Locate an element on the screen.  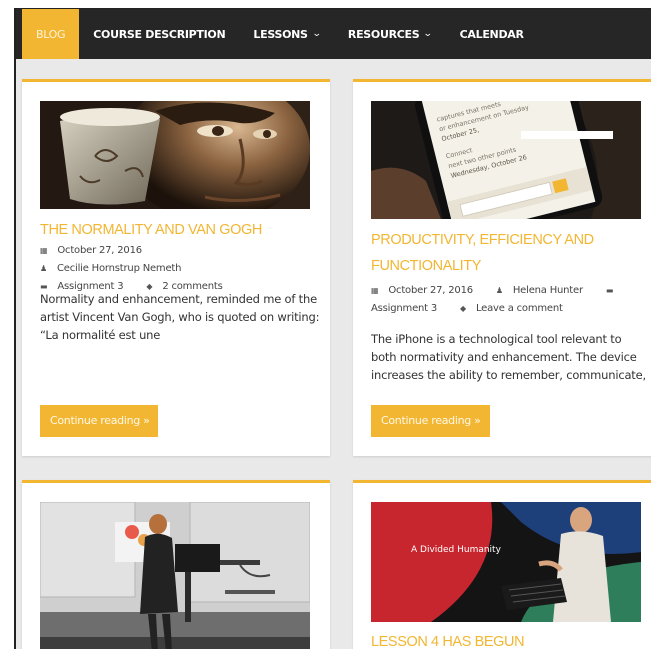
nav-calendar-label: CALENDAR is located at coordinates (491, 34).